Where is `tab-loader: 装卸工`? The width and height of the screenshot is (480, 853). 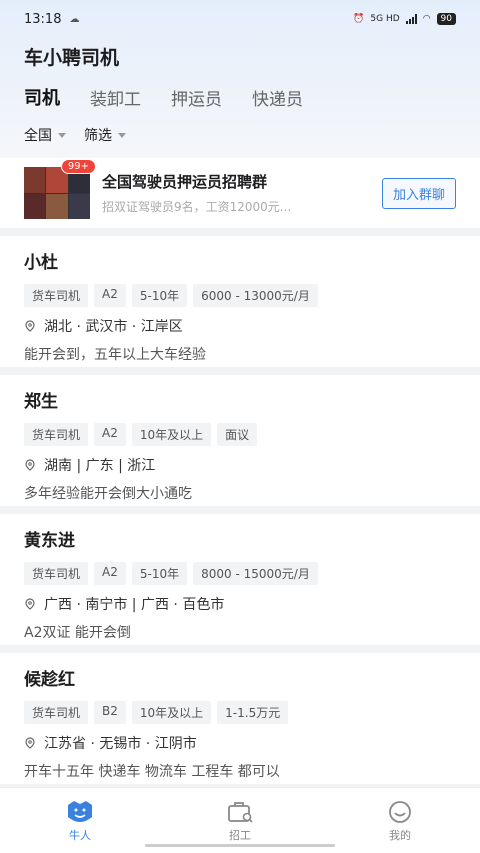 tab-loader: 装卸工 is located at coordinates (115, 97).